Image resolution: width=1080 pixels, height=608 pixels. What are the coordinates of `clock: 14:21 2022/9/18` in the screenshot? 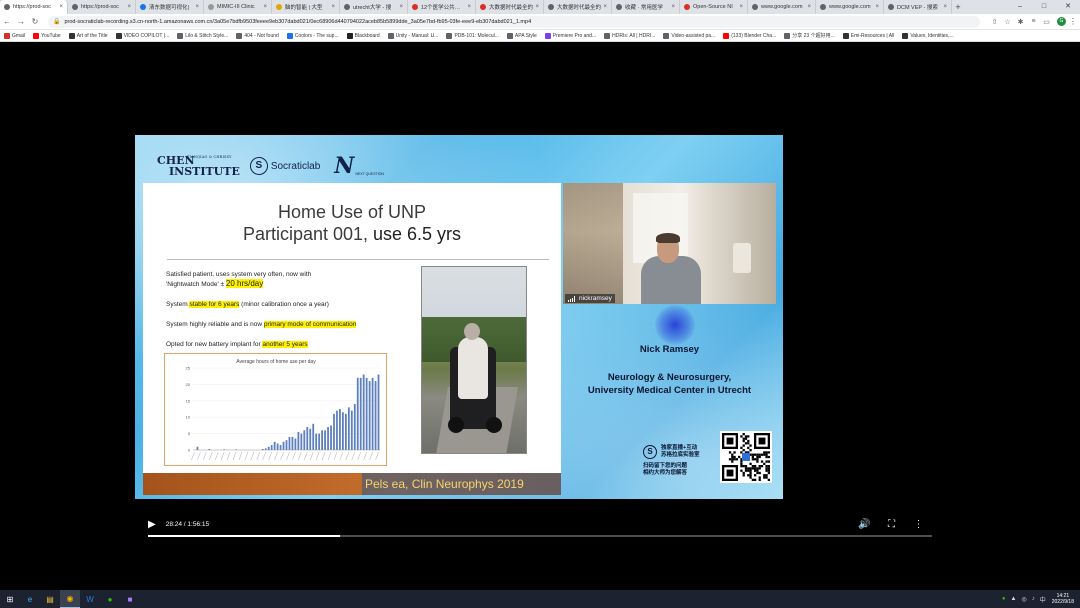 It's located at (1063, 599).